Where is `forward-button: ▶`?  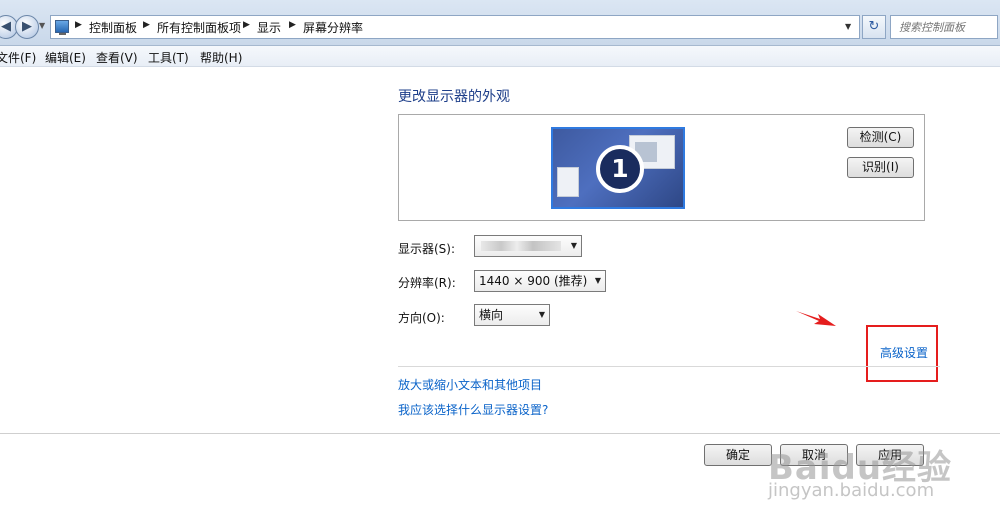
forward-button: ▶ is located at coordinates (27, 27).